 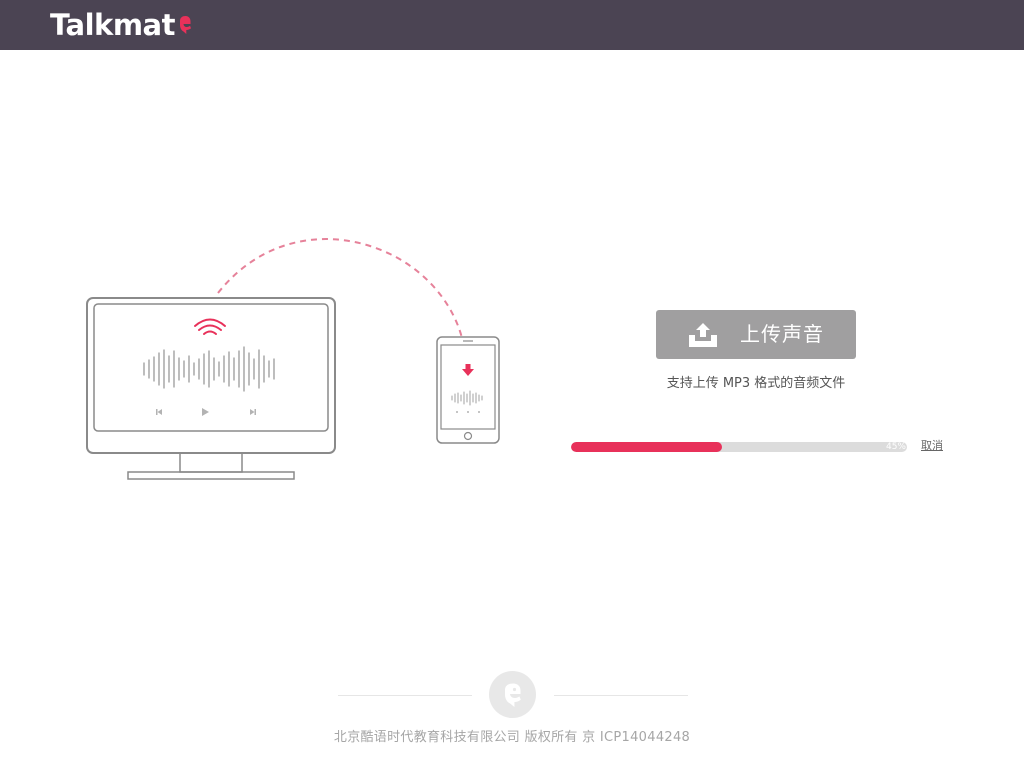 I want to click on upload-progress-bar, so click(x=739, y=447).